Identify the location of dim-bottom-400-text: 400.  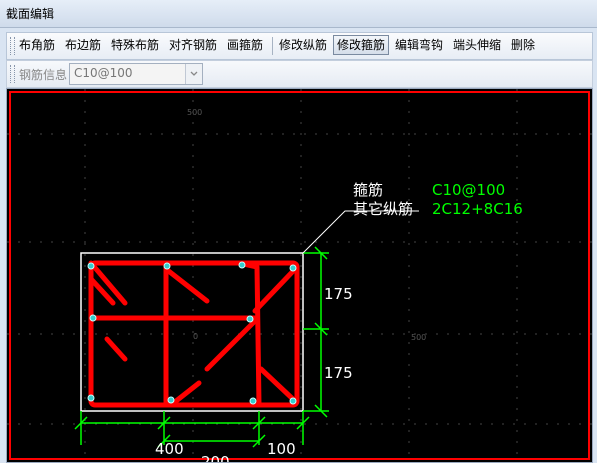
(169, 449).